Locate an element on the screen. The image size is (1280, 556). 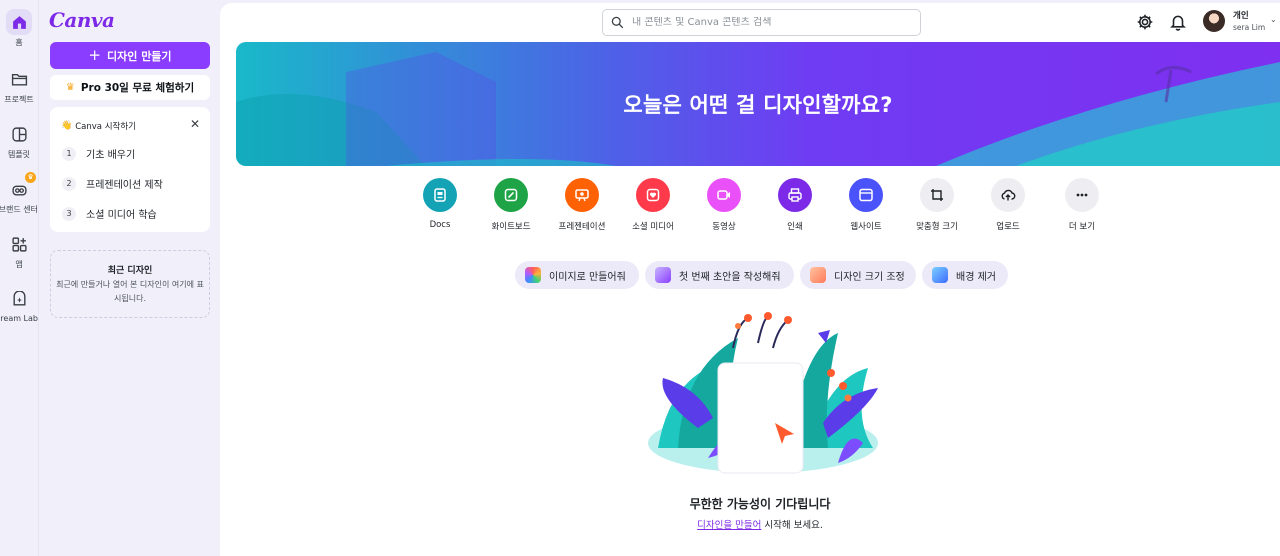
upload-icon is located at coordinates (1008, 195).